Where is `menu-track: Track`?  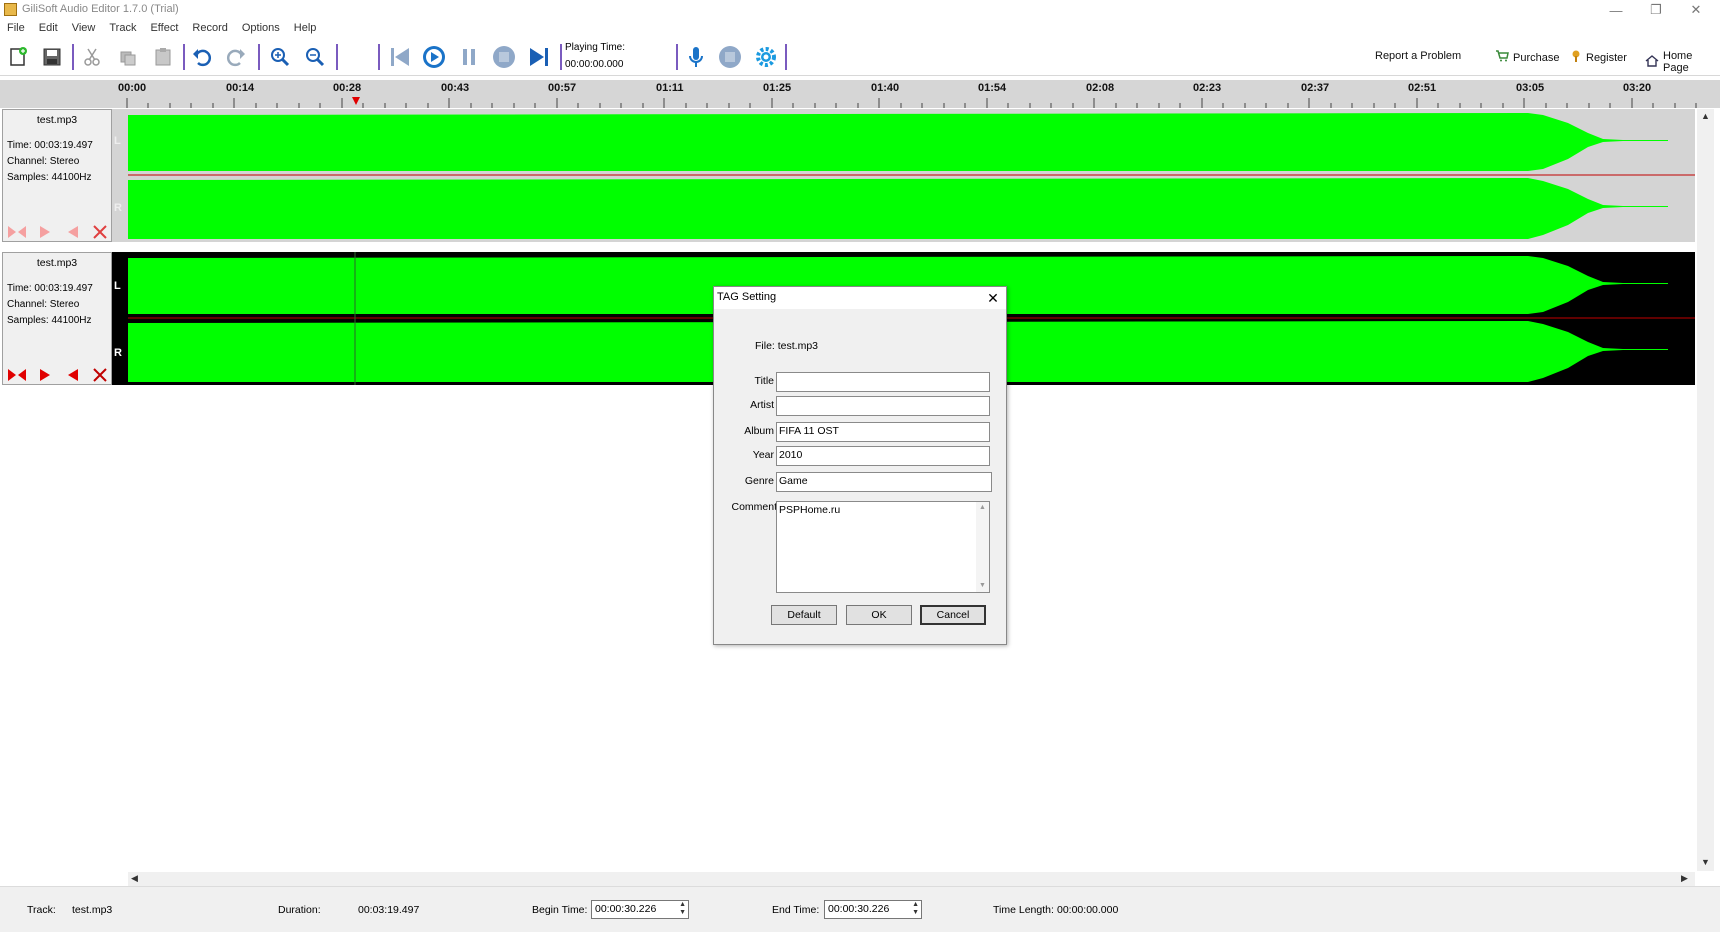
menu-track: Track is located at coordinates (122, 29).